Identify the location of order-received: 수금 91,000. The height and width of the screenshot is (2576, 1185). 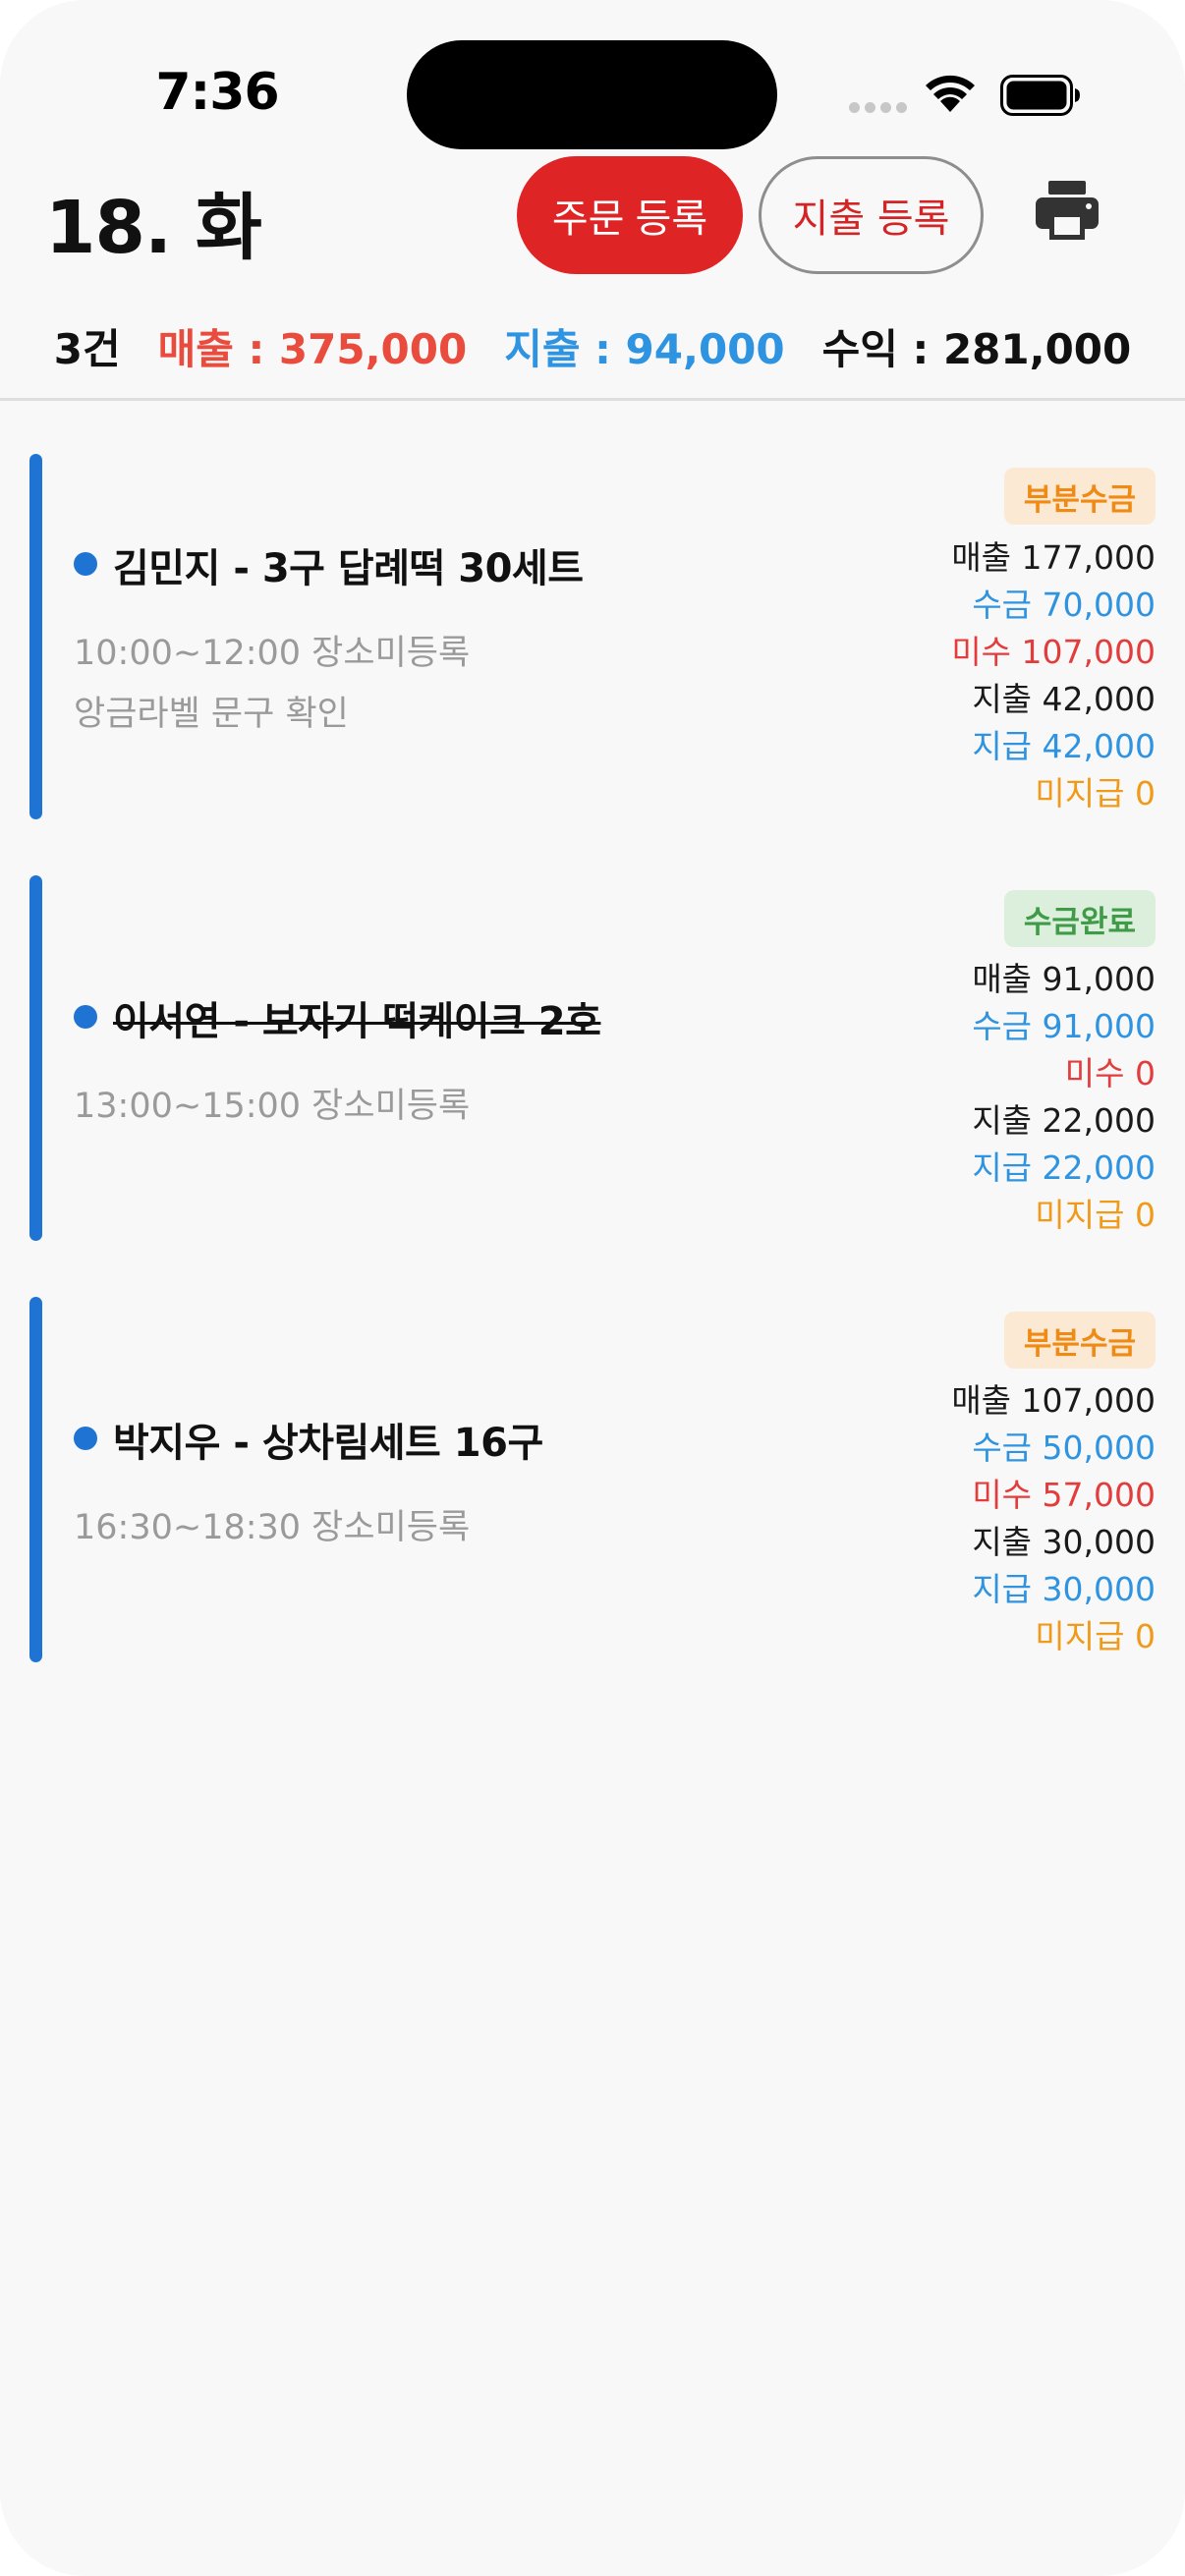
(1064, 1026).